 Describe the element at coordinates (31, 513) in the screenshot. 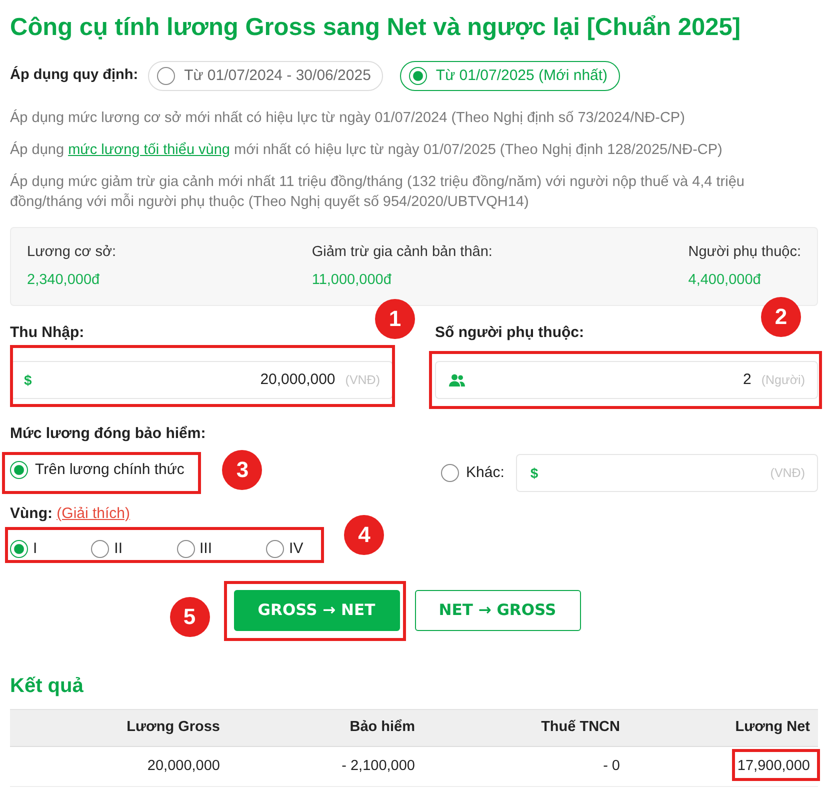

I see `field-label: Vùng:` at that location.